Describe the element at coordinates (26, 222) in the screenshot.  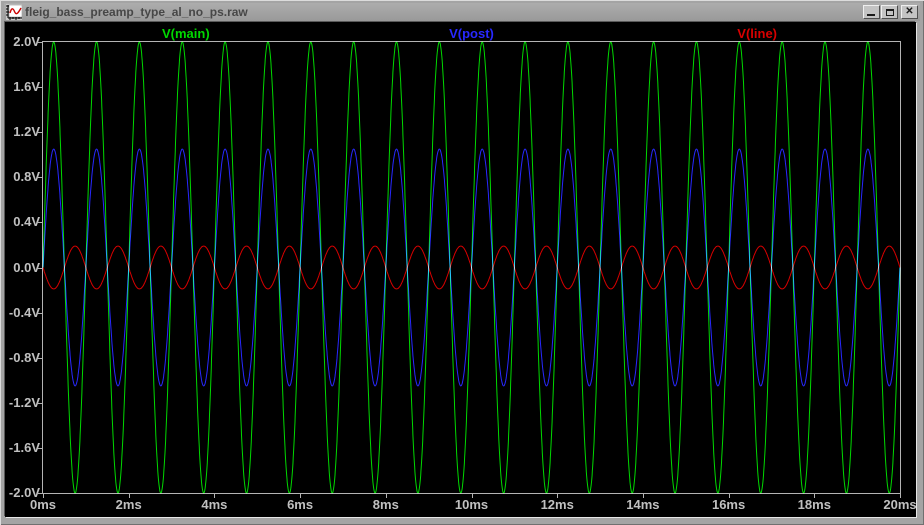
I see `y-tick-label: 0.4V` at that location.